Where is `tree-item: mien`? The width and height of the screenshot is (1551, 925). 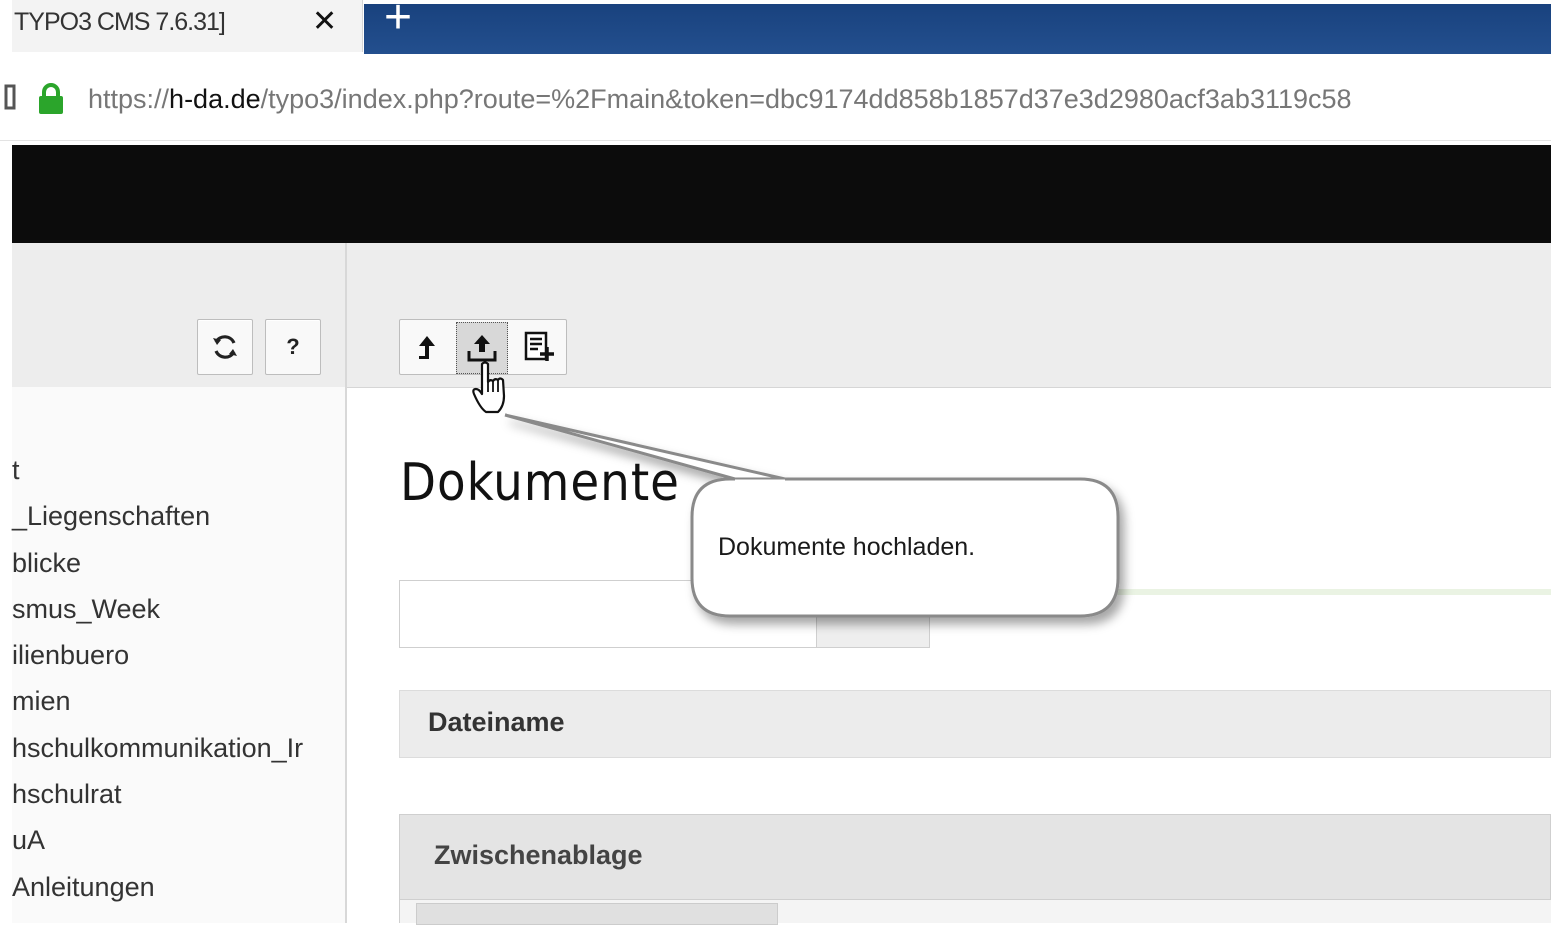
tree-item: mien is located at coordinates (41, 701).